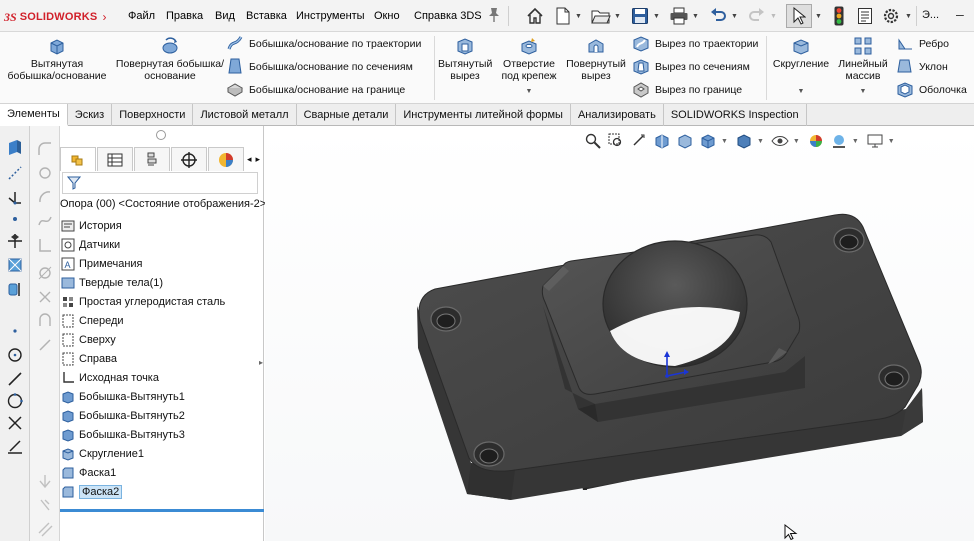  Describe the element at coordinates (78, 159) in the screenshot. I see `feature-tree-tab-icon` at that location.